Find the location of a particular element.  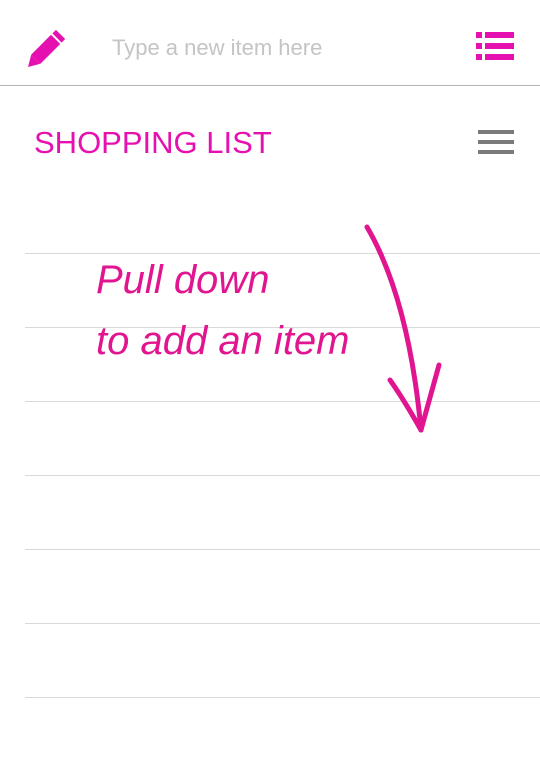

hamburger-menu-icon is located at coordinates (496, 142).